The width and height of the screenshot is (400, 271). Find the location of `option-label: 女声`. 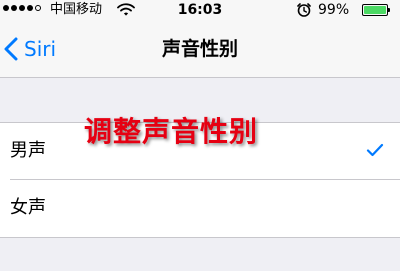

option-label: 女声 is located at coordinates (28, 207).